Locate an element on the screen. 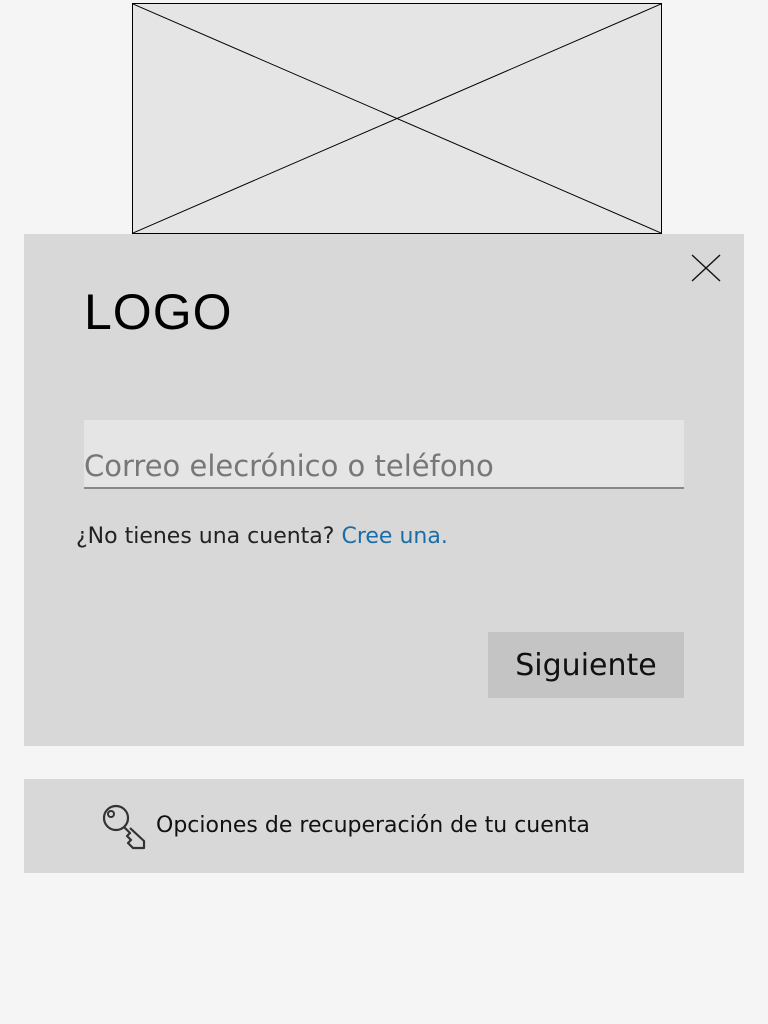 The width and height of the screenshot is (768, 1024). no-account-text: ¿No tienes una cuenta? is located at coordinates (205, 536).